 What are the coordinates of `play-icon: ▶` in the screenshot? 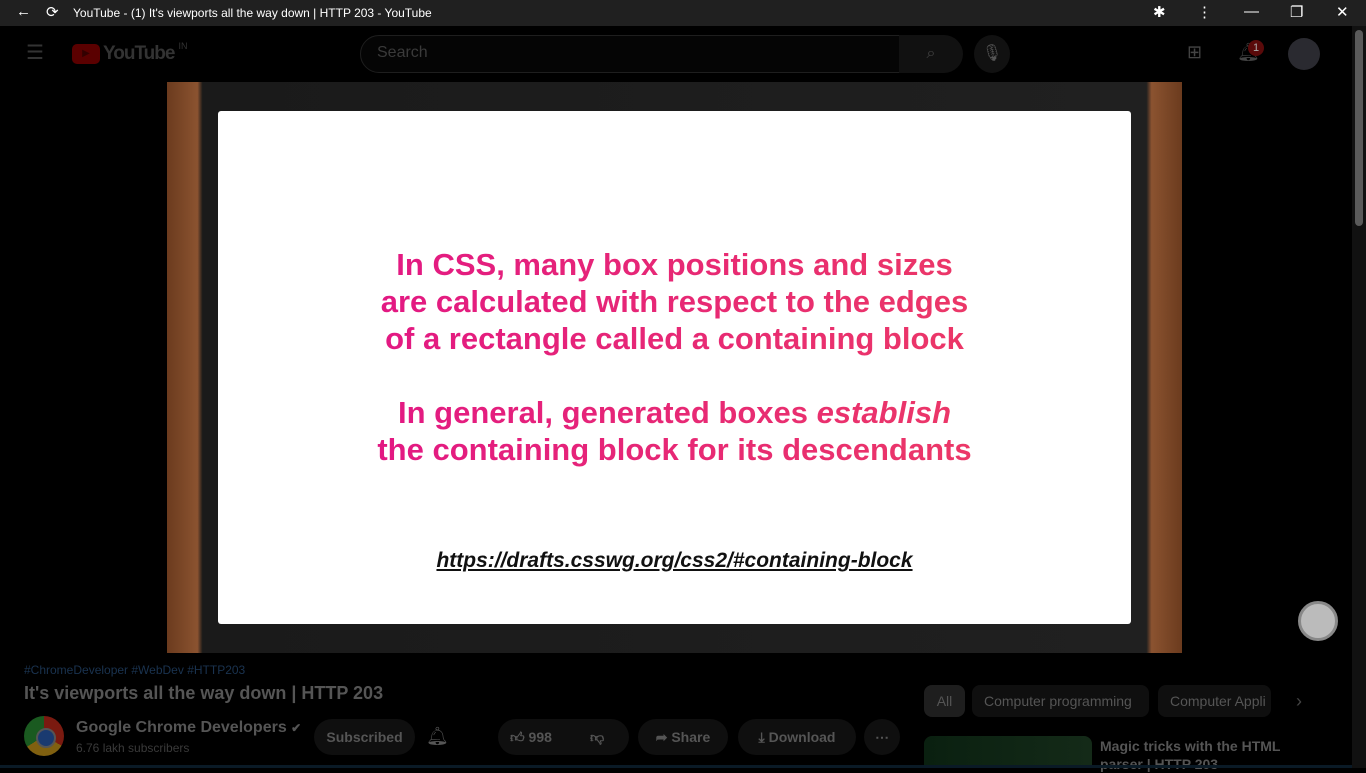 It's located at (86, 54).